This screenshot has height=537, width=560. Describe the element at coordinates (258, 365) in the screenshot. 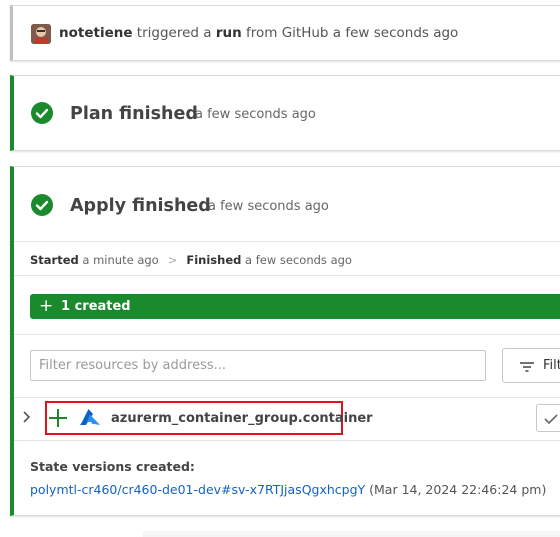

I see `filter-resources-input` at that location.